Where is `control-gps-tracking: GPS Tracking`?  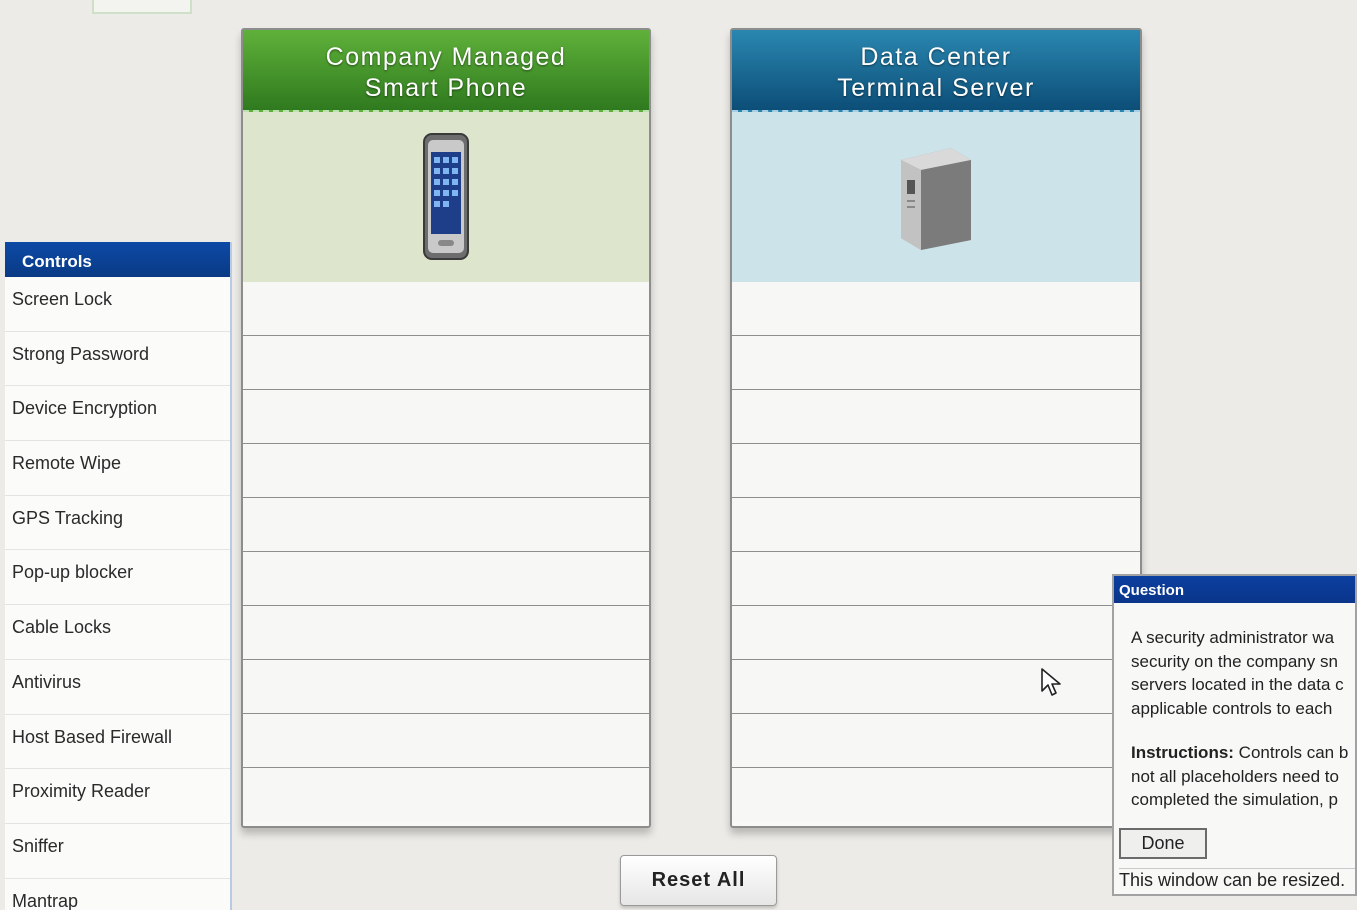 control-gps-tracking: GPS Tracking is located at coordinates (117, 523).